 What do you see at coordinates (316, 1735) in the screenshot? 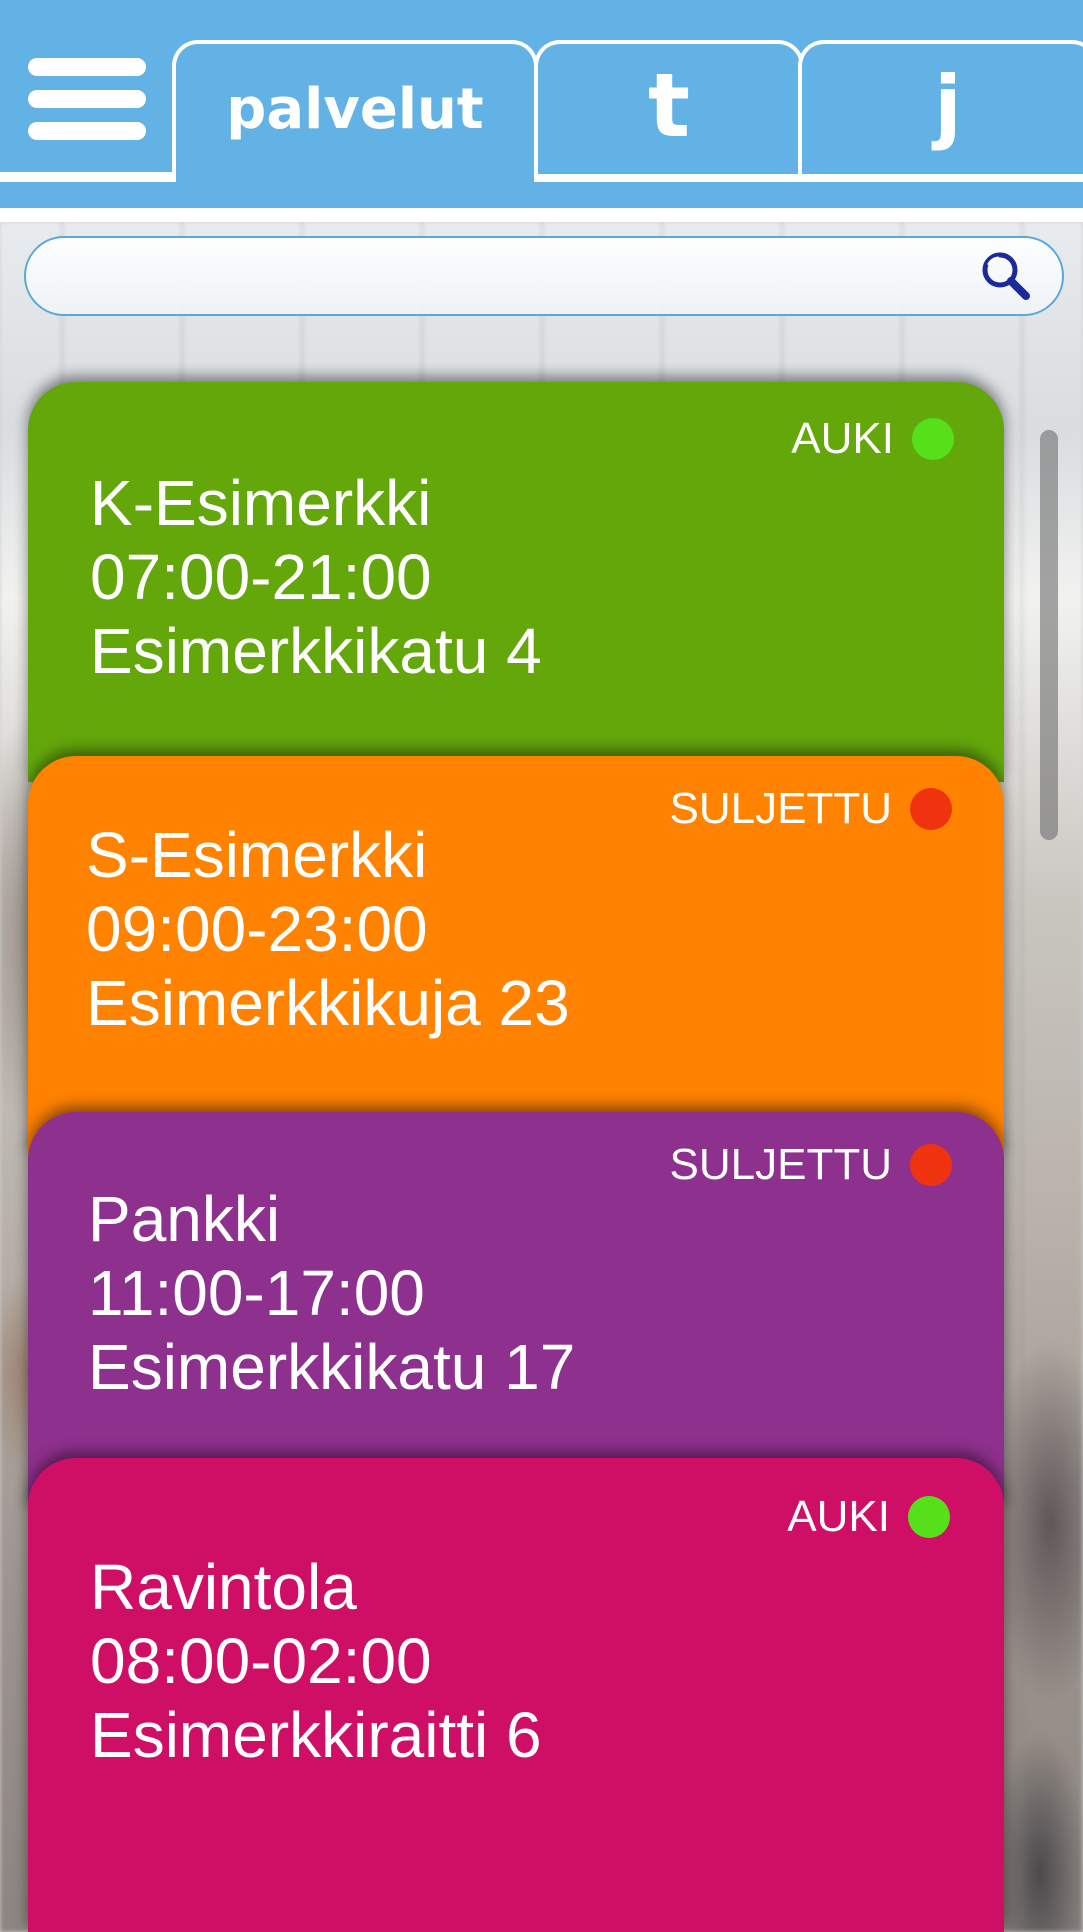
I see `service-address: Esimerkkiraitti 6` at bounding box center [316, 1735].